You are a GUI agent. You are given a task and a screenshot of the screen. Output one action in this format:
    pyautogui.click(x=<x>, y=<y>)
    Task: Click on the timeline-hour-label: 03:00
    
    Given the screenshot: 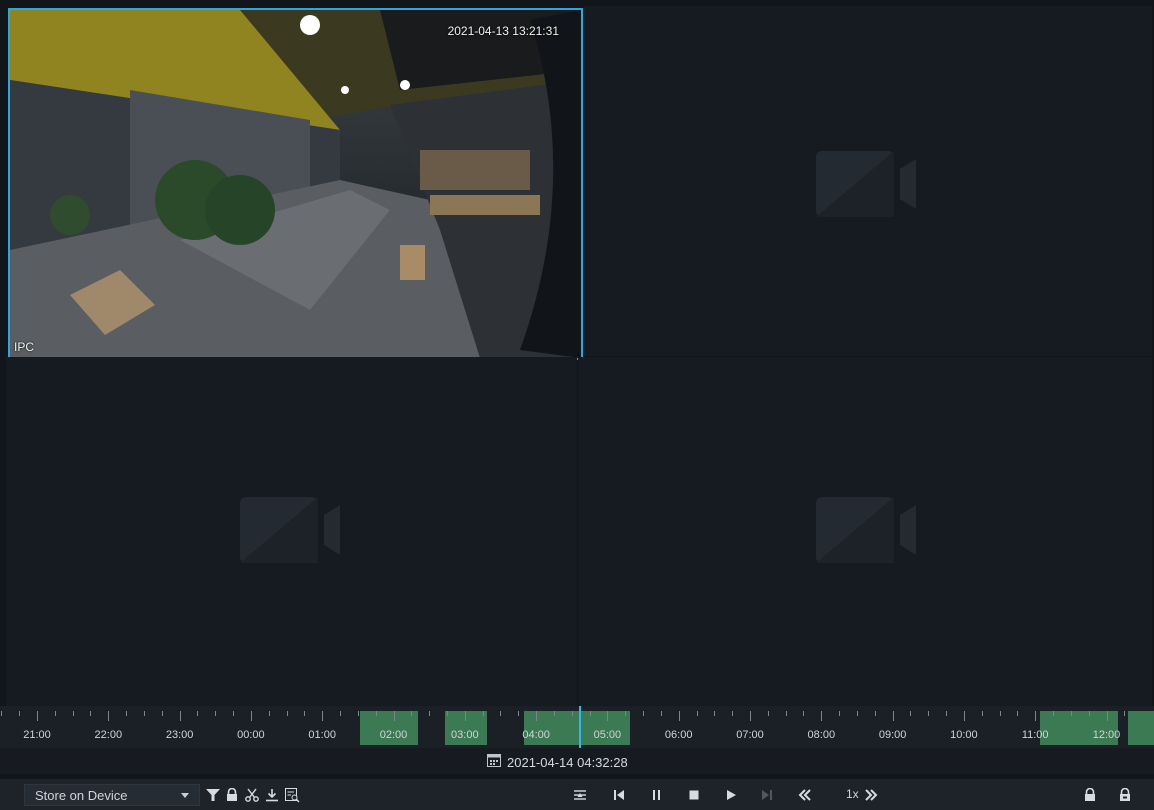 What is the action you would take?
    pyautogui.click(x=465, y=735)
    